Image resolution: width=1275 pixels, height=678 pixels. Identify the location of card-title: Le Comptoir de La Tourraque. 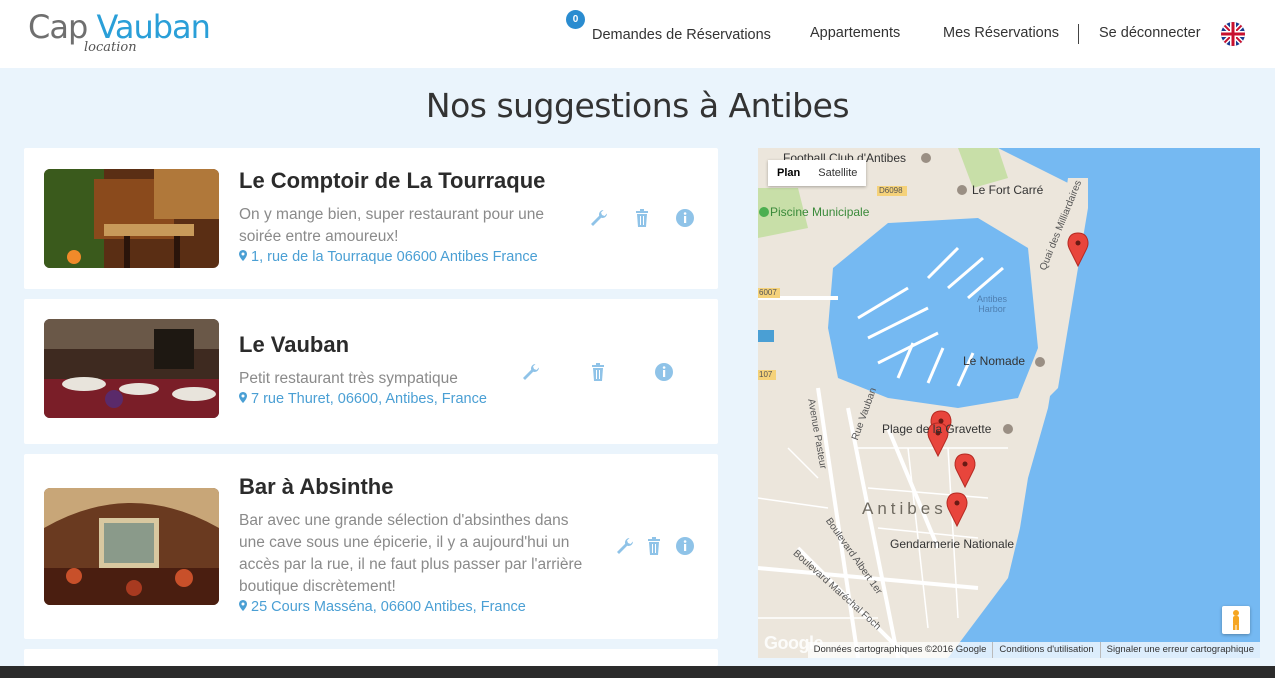
(392, 181).